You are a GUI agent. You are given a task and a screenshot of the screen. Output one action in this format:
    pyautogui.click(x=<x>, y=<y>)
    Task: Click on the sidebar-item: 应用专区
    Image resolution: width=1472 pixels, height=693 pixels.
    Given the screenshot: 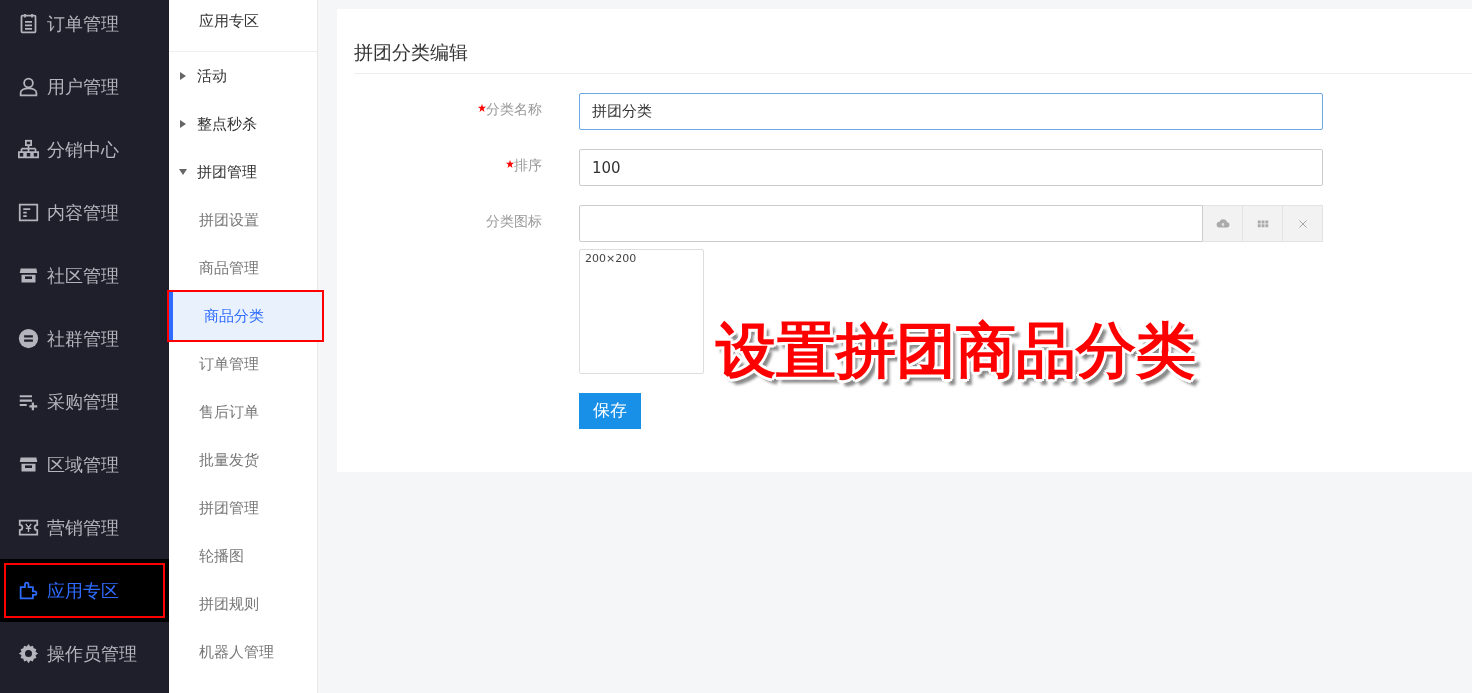 What is the action you would take?
    pyautogui.click(x=84, y=590)
    